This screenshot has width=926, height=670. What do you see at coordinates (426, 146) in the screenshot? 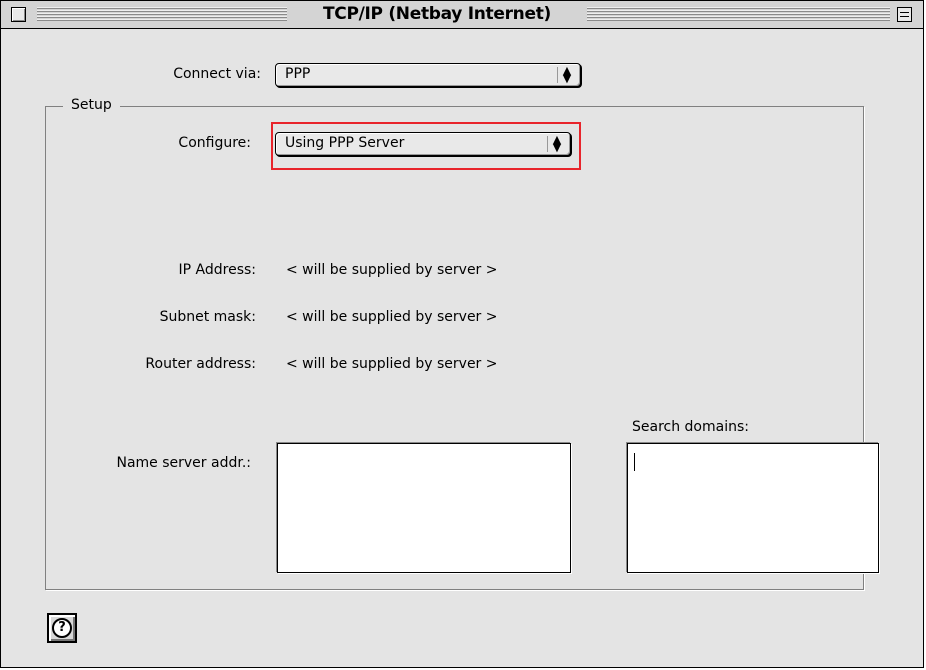
I see `configure-highlight` at bounding box center [426, 146].